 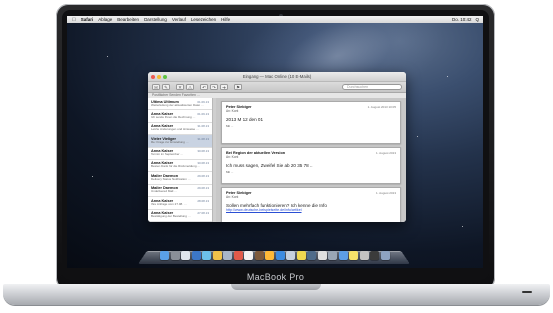 I want to click on window-titlebar: Eingang — Mac Online (10 E-Mails), so click(x=277, y=77).